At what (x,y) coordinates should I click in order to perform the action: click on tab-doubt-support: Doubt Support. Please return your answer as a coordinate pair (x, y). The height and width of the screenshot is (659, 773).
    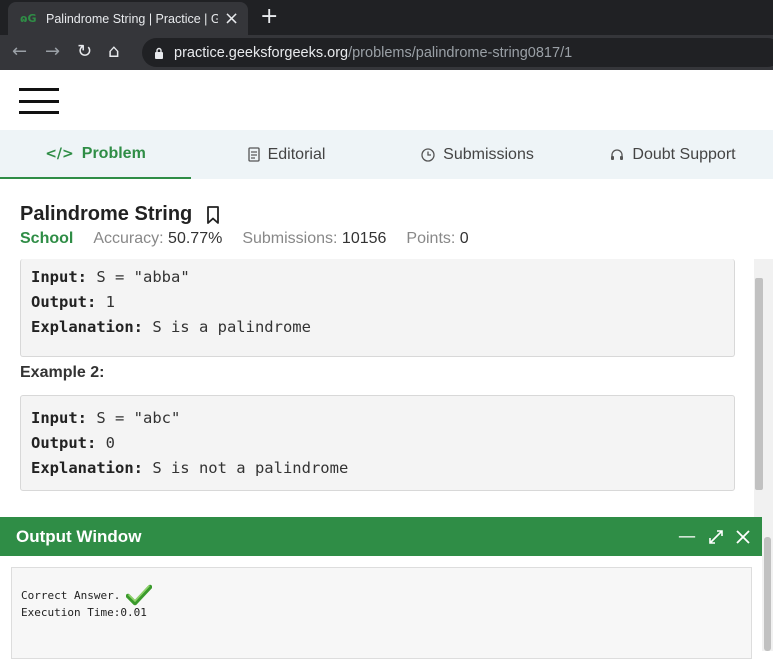
    Looking at the image, I should click on (673, 154).